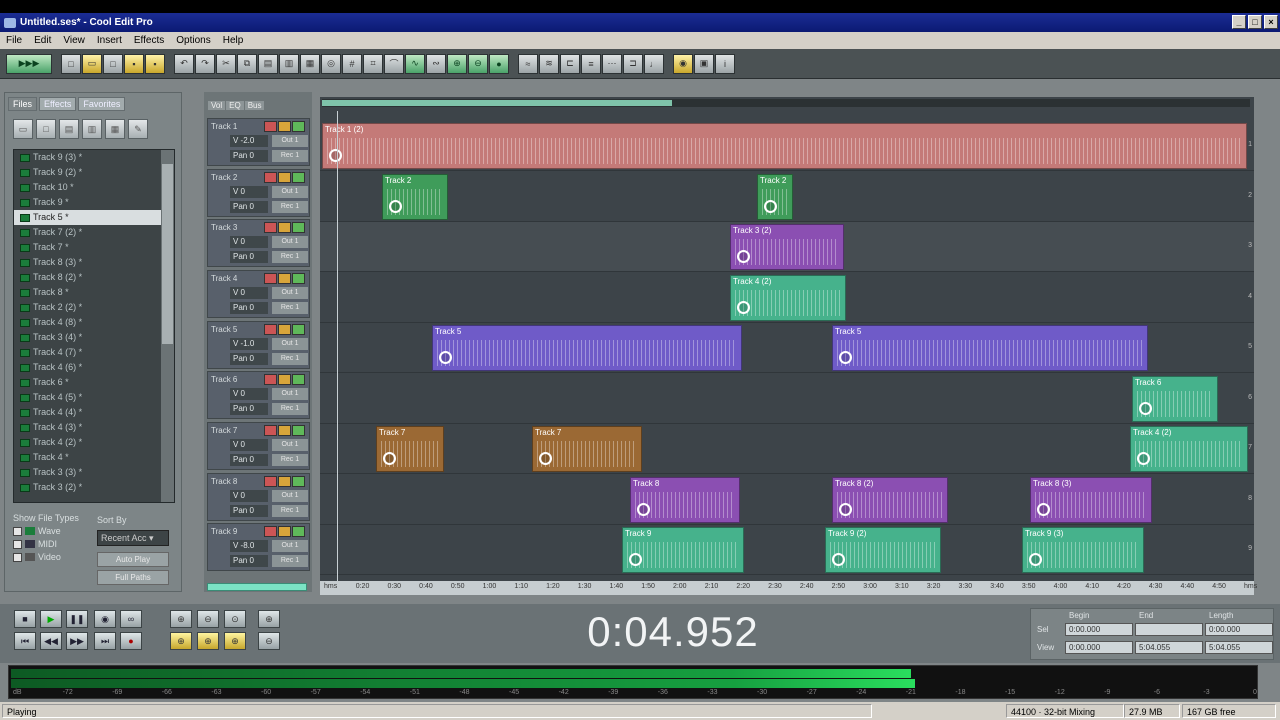 The height and width of the screenshot is (720, 1280). Describe the element at coordinates (14, 40) in the screenshot. I see `menu-file: File` at that location.